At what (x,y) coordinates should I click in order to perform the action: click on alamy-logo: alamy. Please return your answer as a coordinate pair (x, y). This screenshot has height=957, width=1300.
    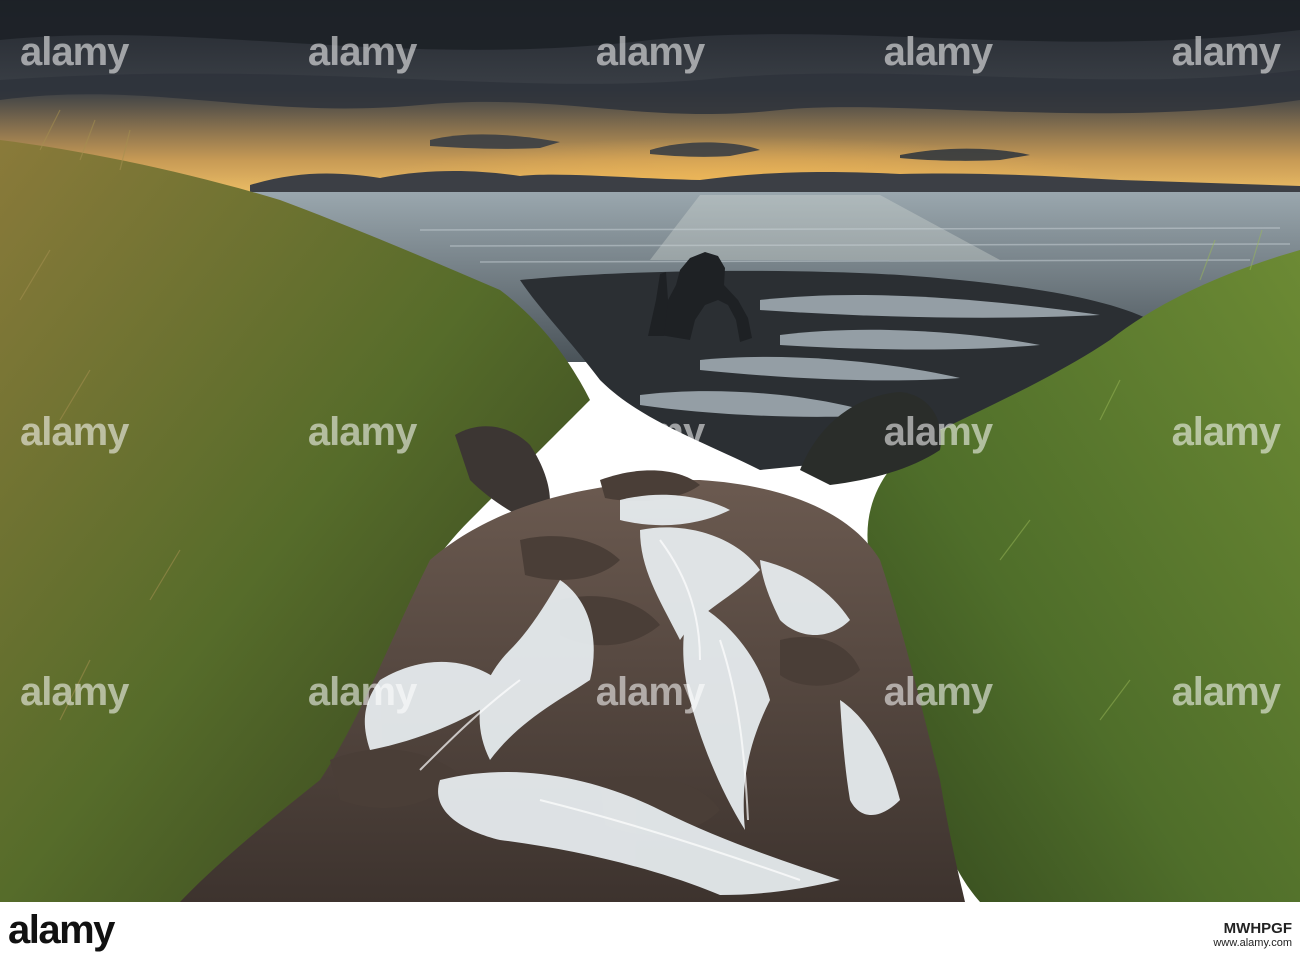
    Looking at the image, I should click on (61, 930).